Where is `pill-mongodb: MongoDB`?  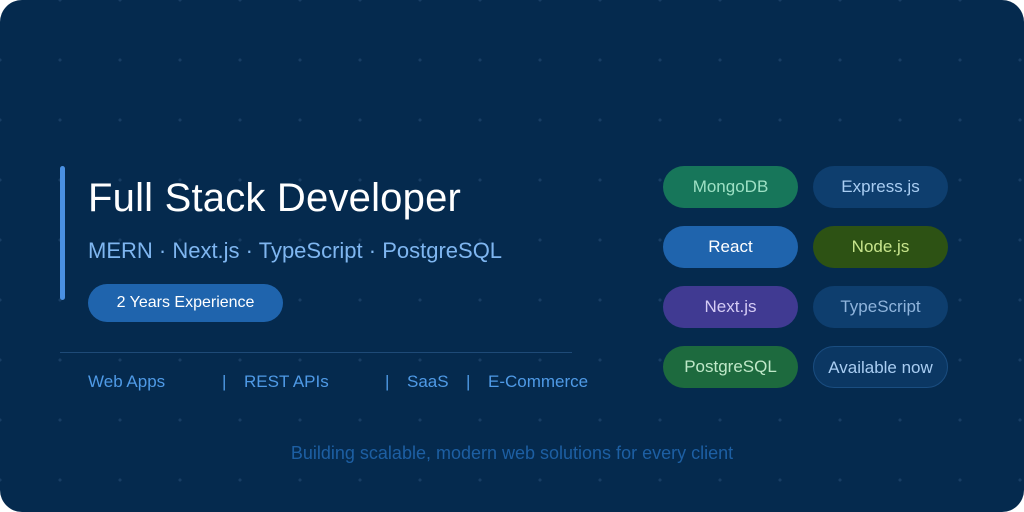
pill-mongodb: MongoDB is located at coordinates (730, 187).